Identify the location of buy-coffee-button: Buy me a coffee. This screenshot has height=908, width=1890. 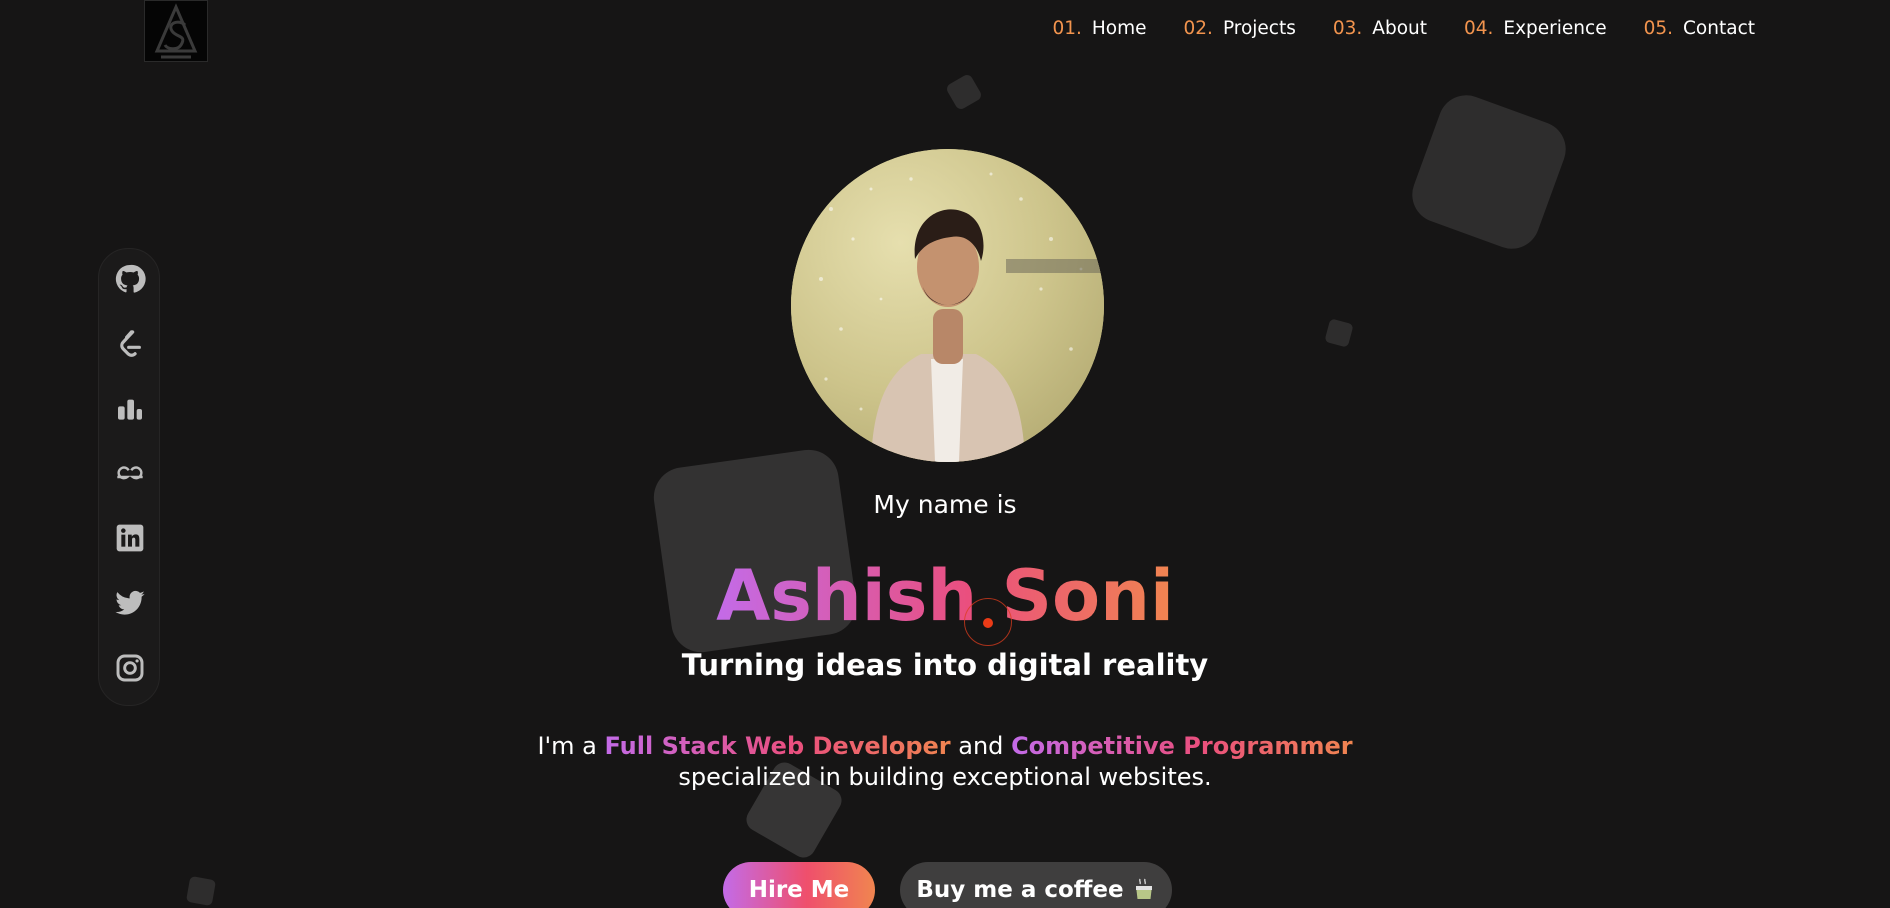
(1036, 885).